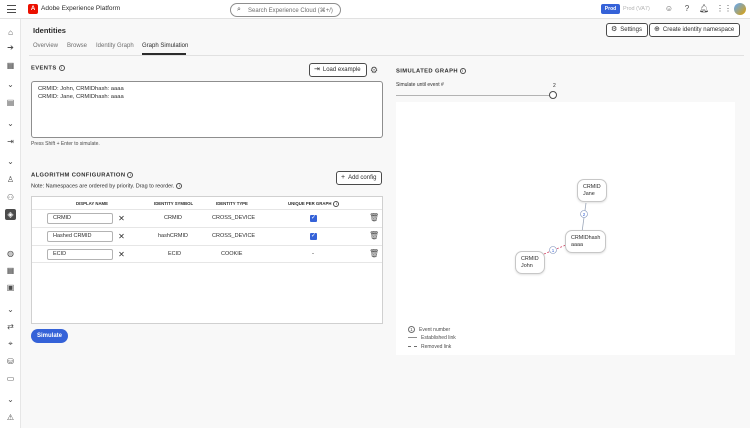  Describe the element at coordinates (627, 30) in the screenshot. I see `settings-button: ⚙ Settings` at that location.